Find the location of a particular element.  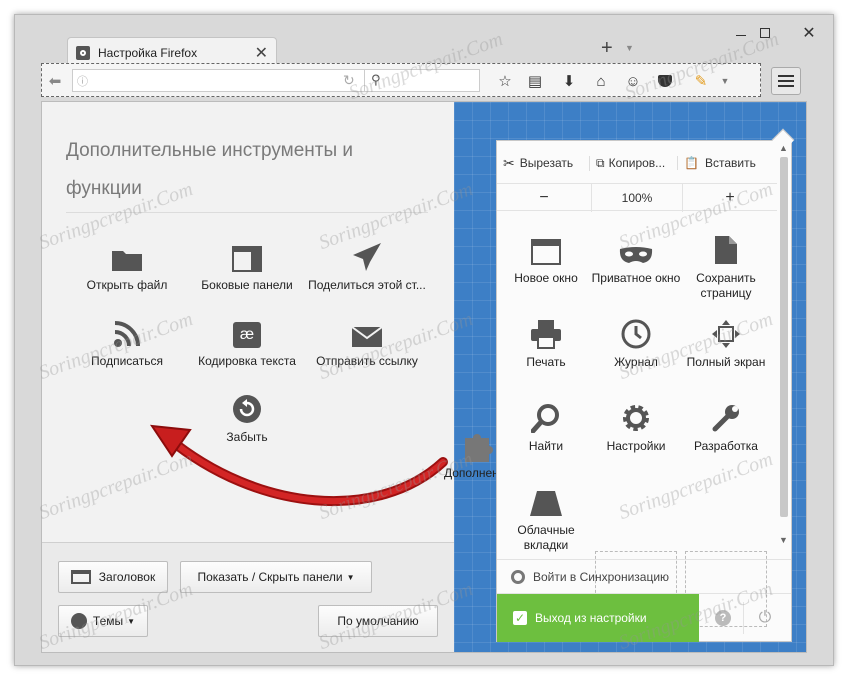

email-icon is located at coordinates (367, 328).